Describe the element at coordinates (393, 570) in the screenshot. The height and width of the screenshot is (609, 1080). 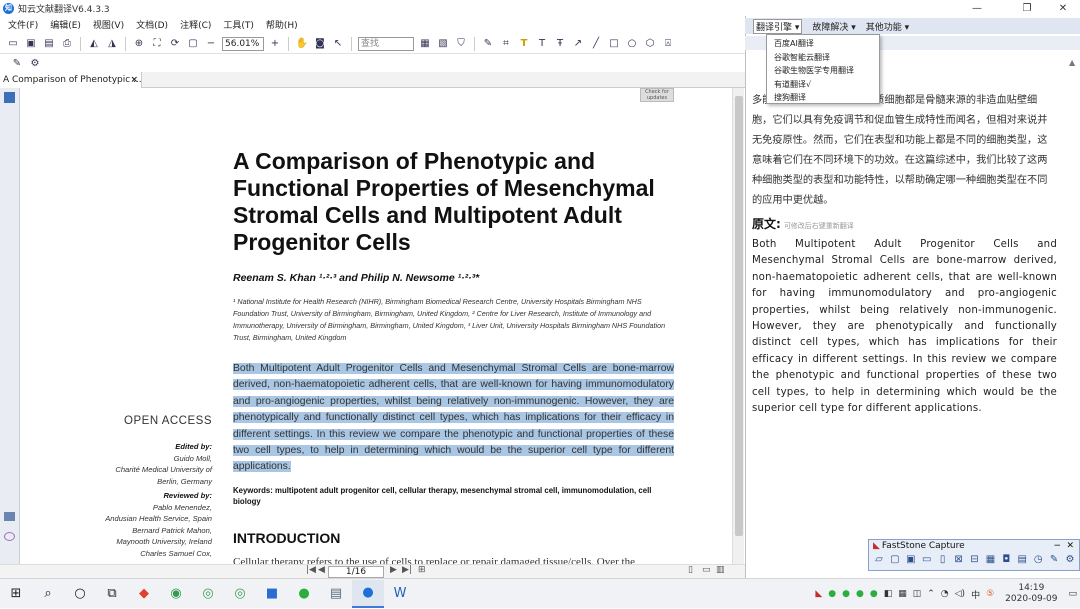
I see `next-page-icon: ▶` at that location.